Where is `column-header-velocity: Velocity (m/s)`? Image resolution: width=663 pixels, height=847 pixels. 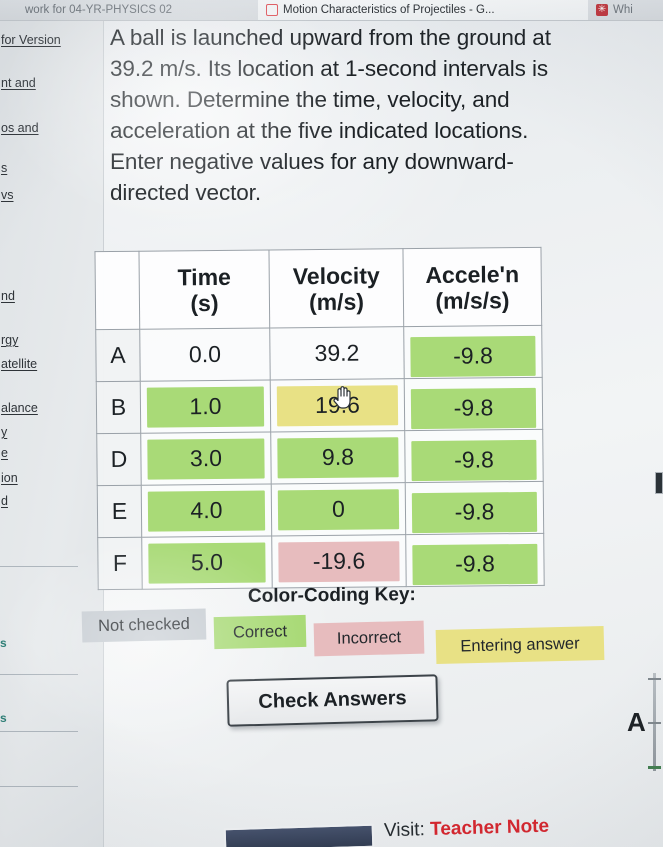 column-header-velocity: Velocity (m/s) is located at coordinates (336, 288).